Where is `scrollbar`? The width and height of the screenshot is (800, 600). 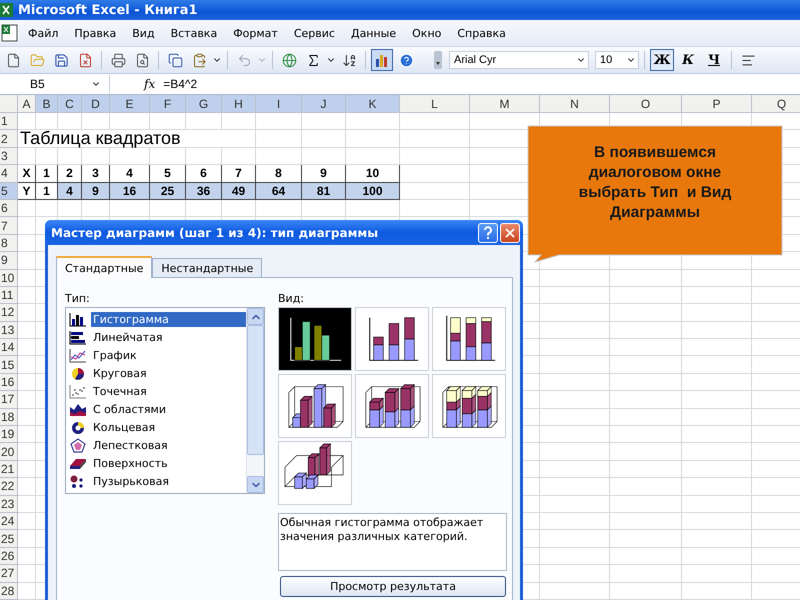
scrollbar is located at coordinates (255, 400).